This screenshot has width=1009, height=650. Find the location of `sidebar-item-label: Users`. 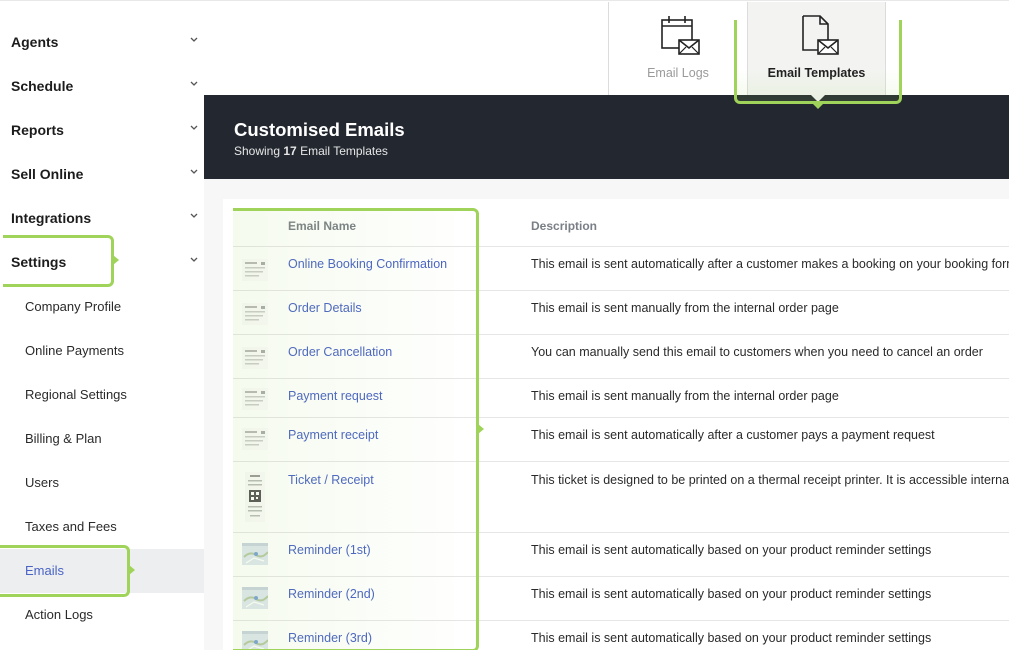

sidebar-item-label: Users is located at coordinates (42, 482).